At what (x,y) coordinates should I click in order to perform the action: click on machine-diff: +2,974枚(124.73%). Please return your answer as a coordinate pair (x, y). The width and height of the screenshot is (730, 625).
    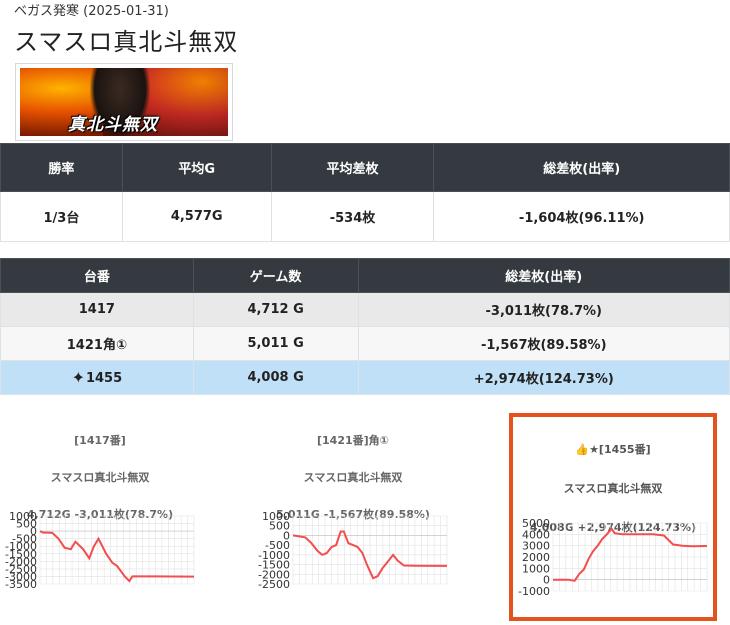
    Looking at the image, I should click on (543, 377).